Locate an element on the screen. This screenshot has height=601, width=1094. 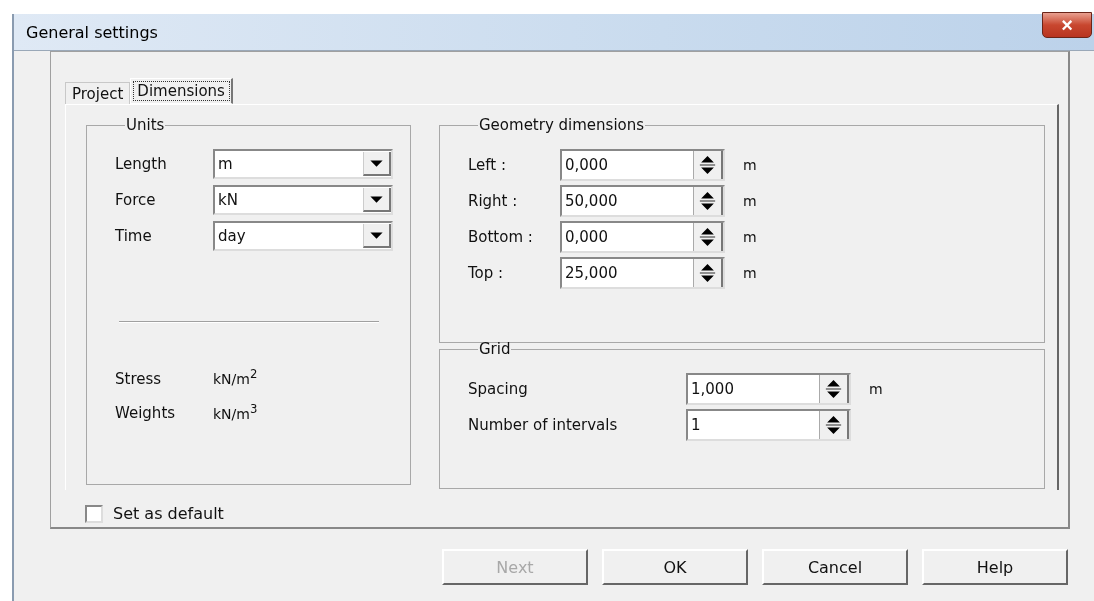
dropdown: kN is located at coordinates (303, 200).